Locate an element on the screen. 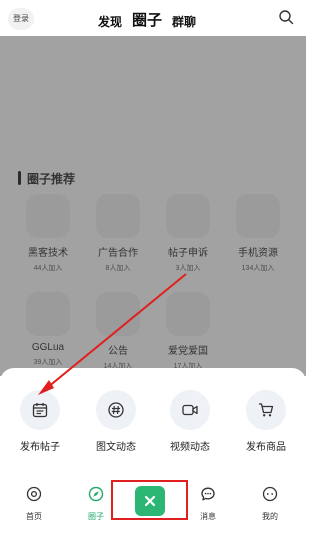  tab-discover: 发现 is located at coordinates (110, 21).